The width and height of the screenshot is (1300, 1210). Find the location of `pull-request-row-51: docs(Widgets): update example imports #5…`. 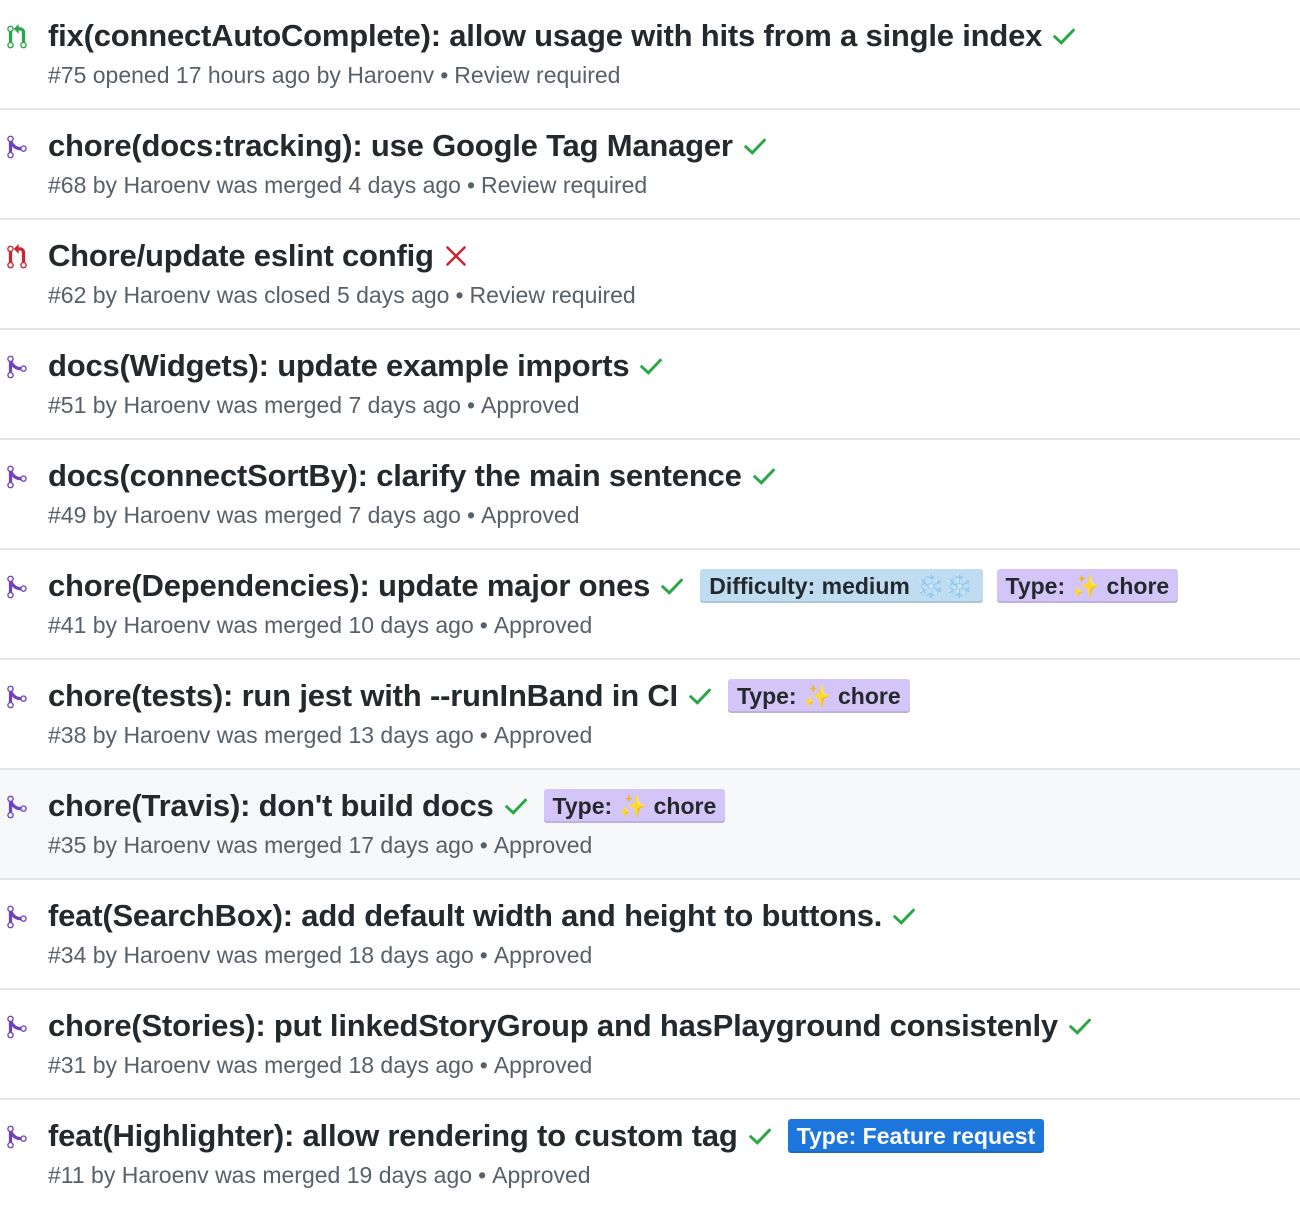

pull-request-row-51: docs(Widgets): update example imports #5… is located at coordinates (650, 385).